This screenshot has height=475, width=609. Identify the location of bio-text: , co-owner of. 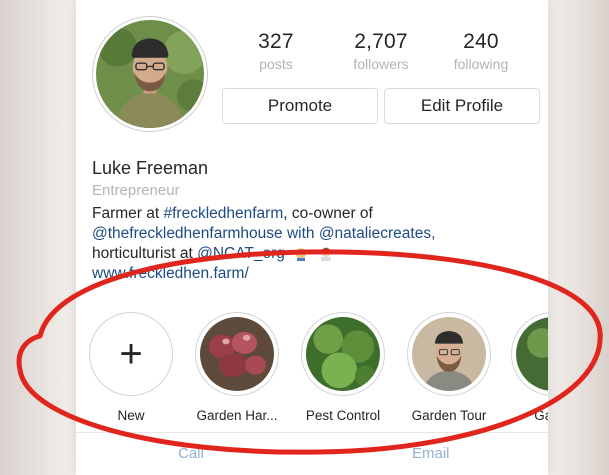
(328, 213).